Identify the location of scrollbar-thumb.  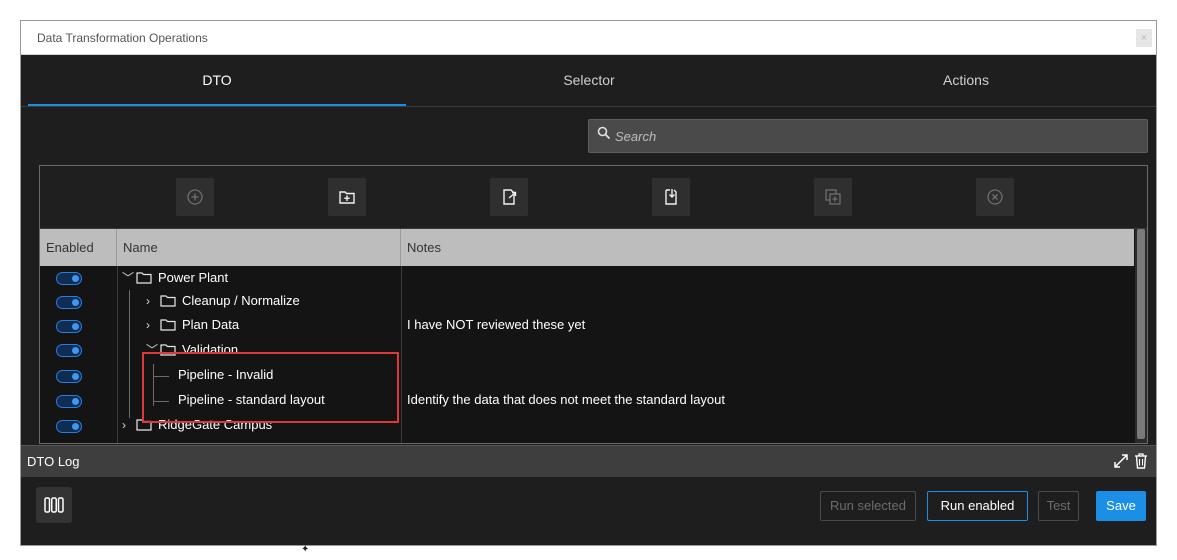
(1141, 334).